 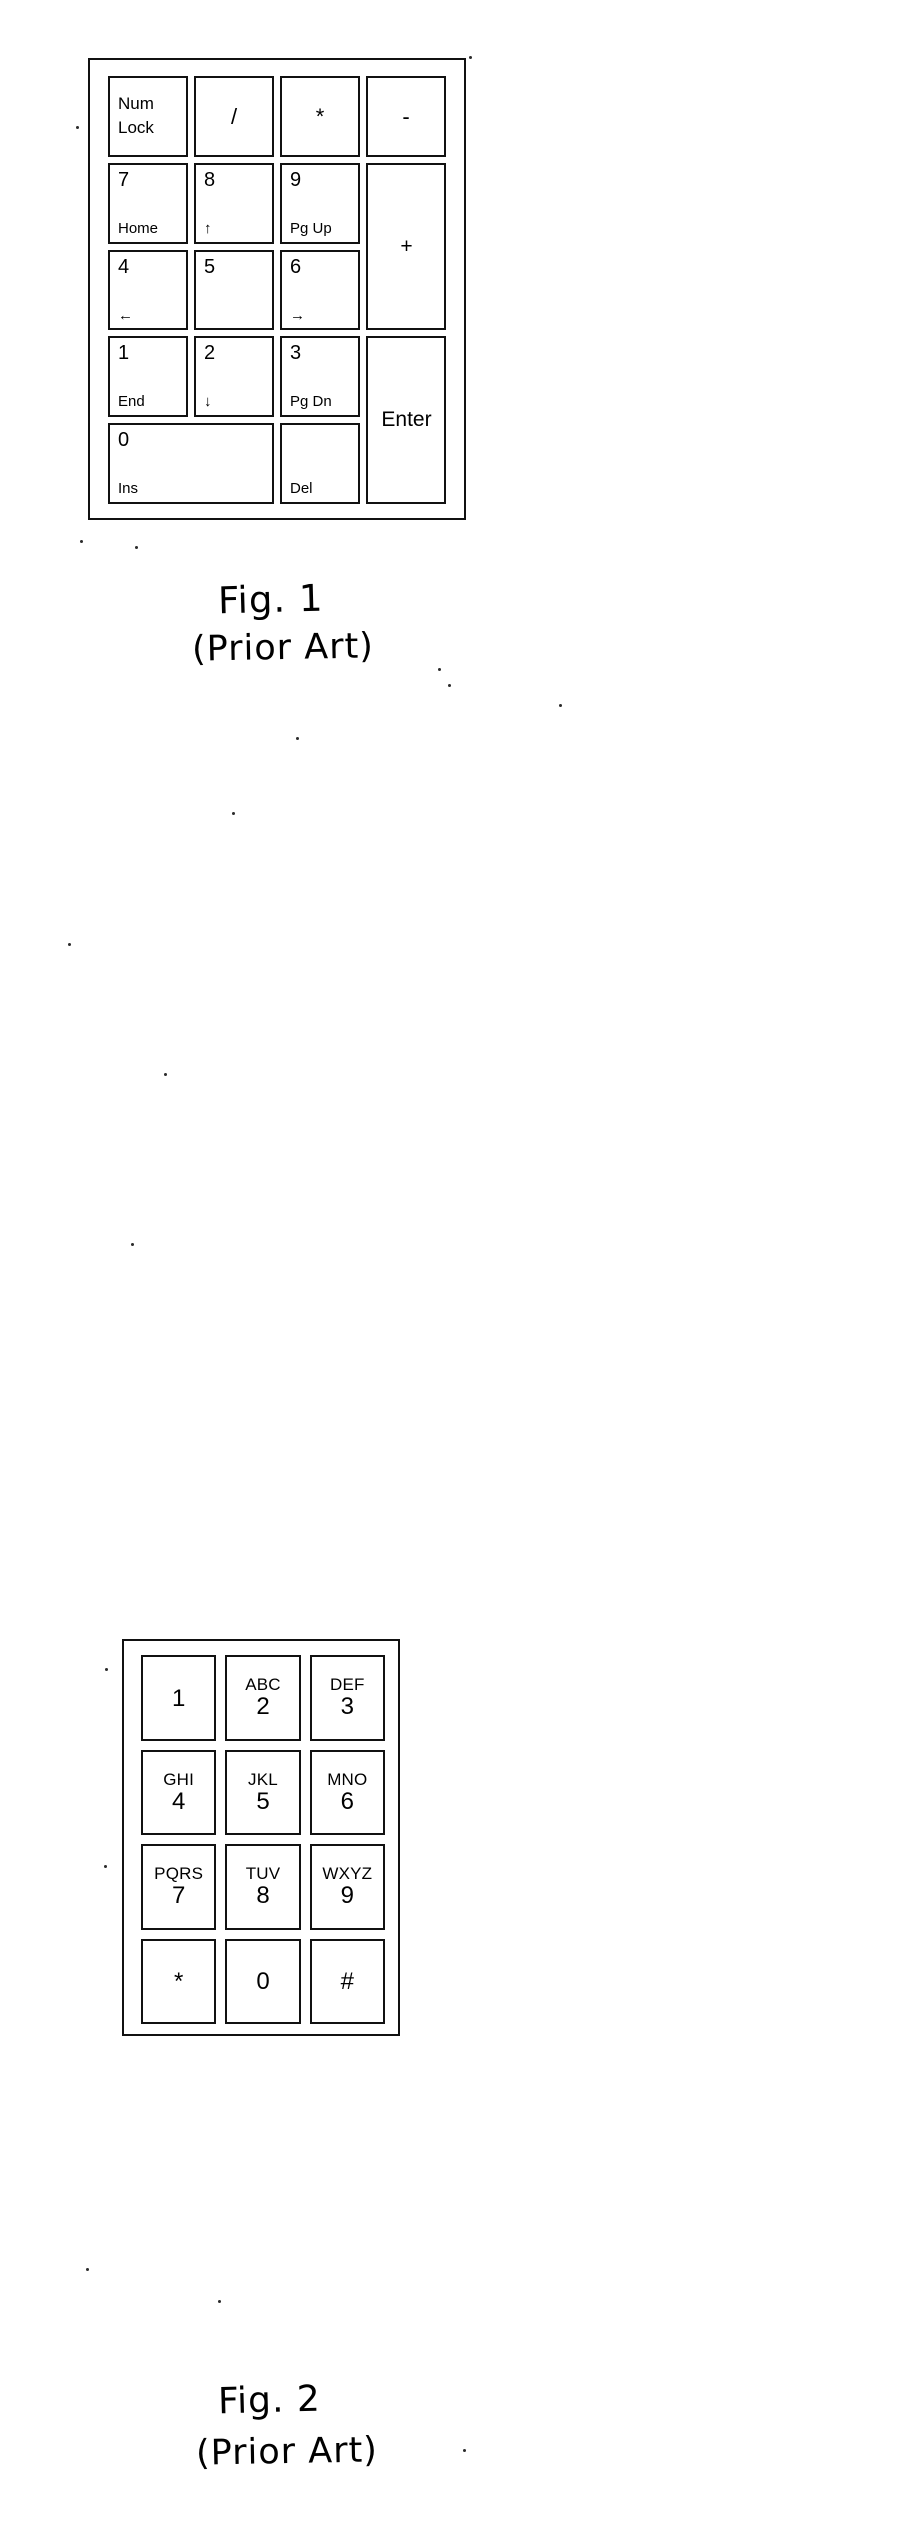 I want to click on arrow-right-icon: →, so click(x=297, y=315).